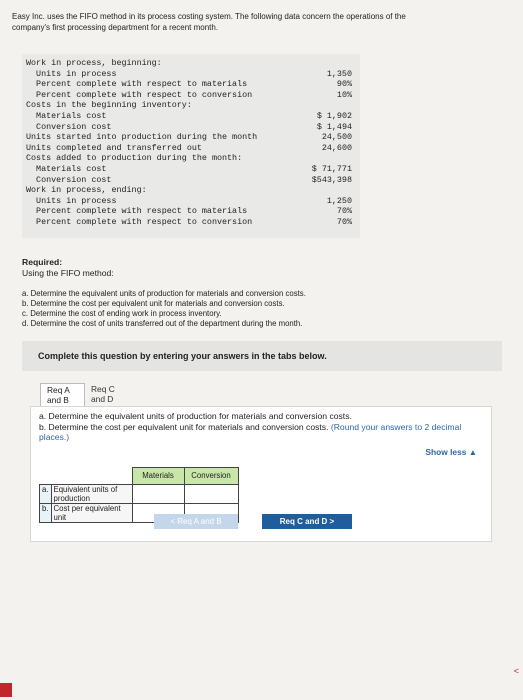 The image size is (523, 700). I want to click on required-heading: Required: Using the FIFO method:, so click(68, 268).